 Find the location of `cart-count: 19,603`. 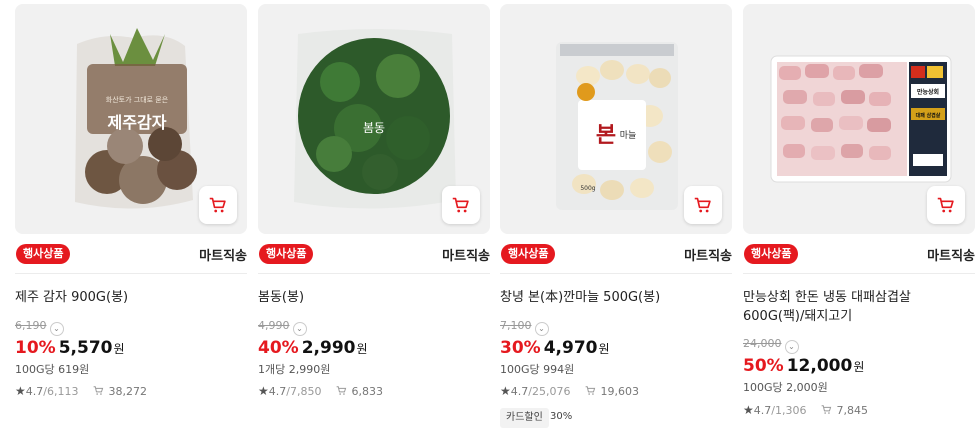

cart-count: 19,603 is located at coordinates (619, 391).